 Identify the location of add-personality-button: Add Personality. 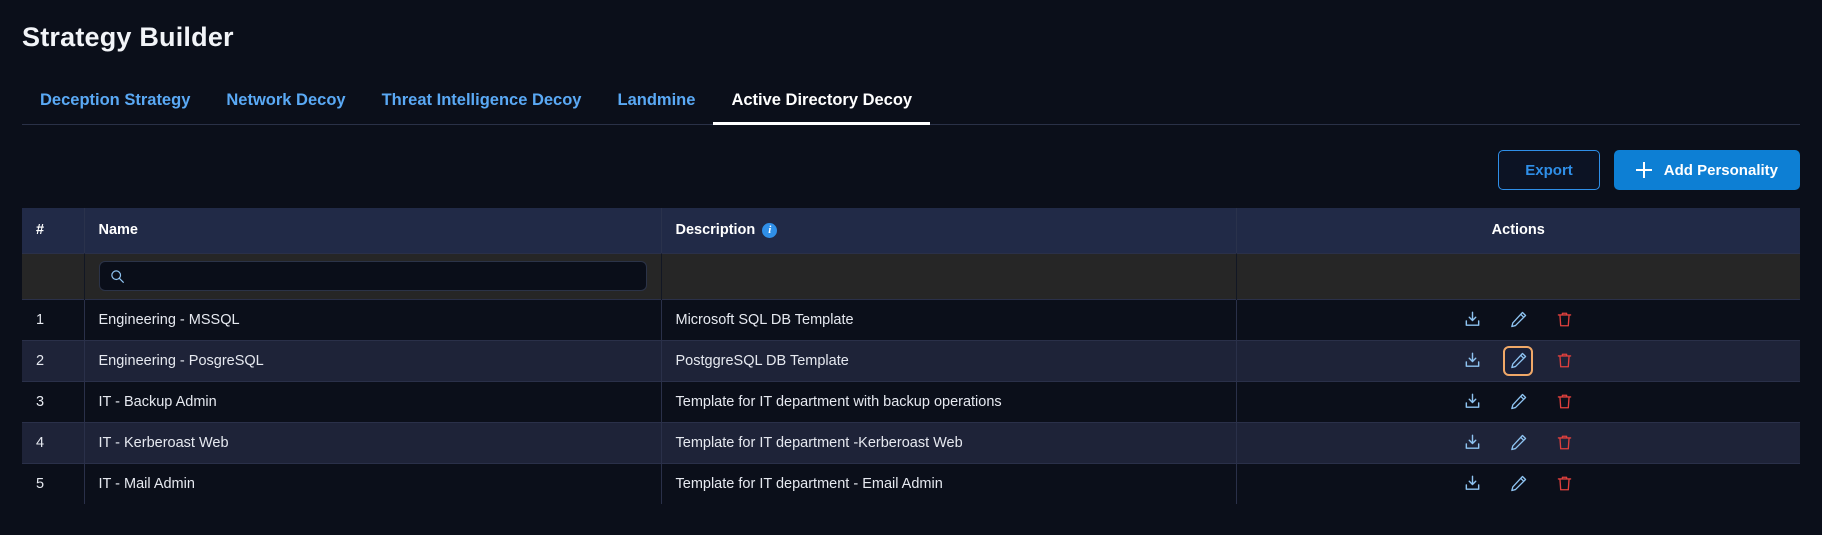
(1706, 170).